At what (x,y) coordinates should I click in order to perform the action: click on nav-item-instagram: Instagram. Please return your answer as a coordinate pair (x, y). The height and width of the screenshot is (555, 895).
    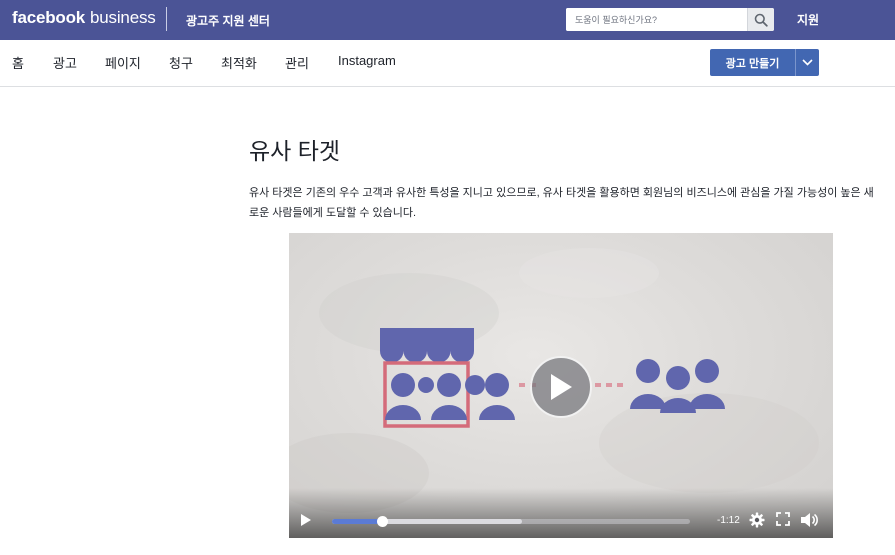
    Looking at the image, I should click on (367, 60).